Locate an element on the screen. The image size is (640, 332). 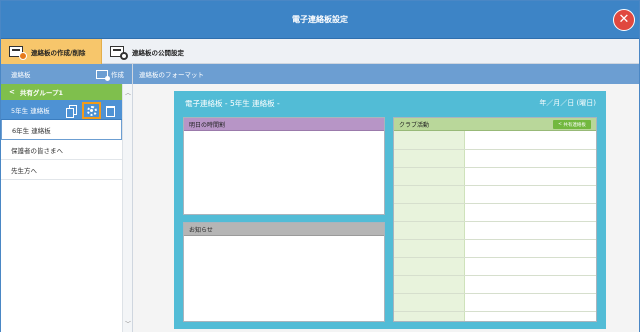
group-header: < 共有グループ1 is located at coordinates (61, 92).